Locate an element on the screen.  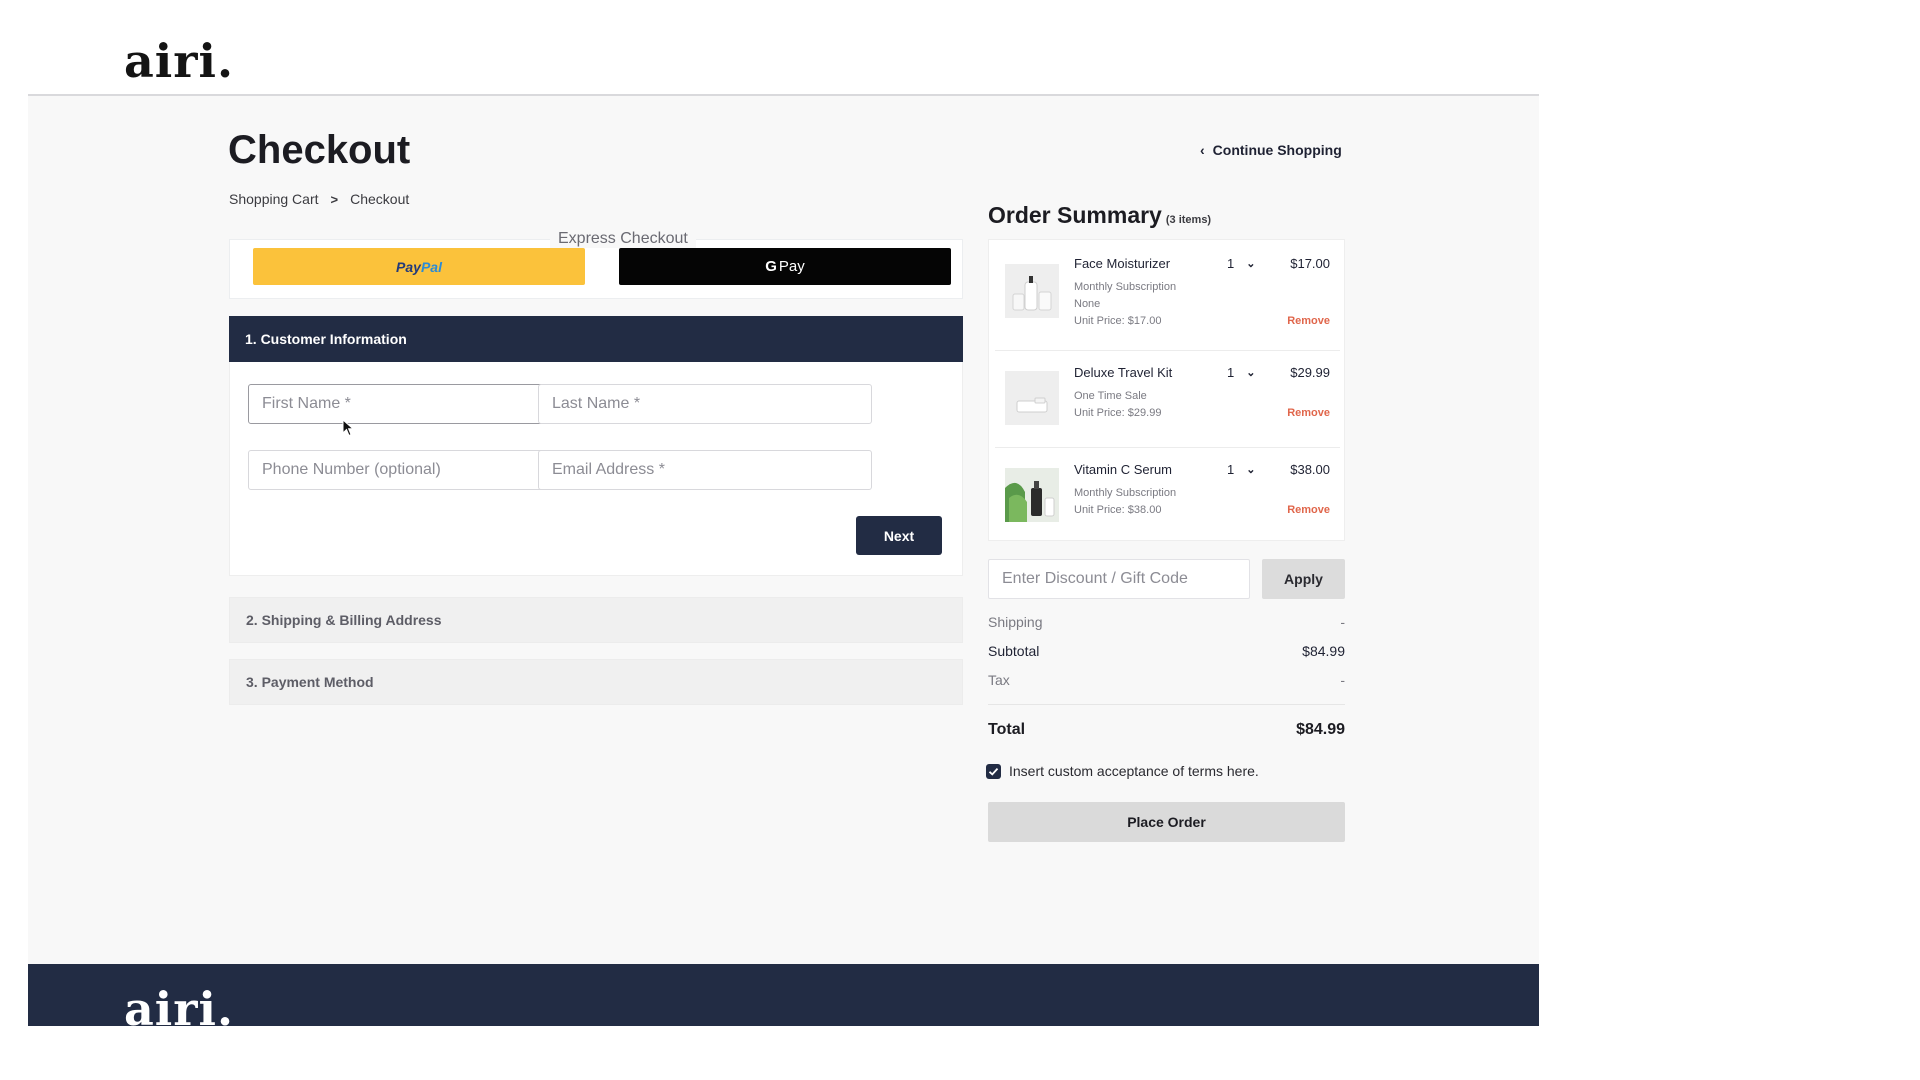
continue-shopping-link: ‹ Continue Shopping is located at coordinates (1271, 150).